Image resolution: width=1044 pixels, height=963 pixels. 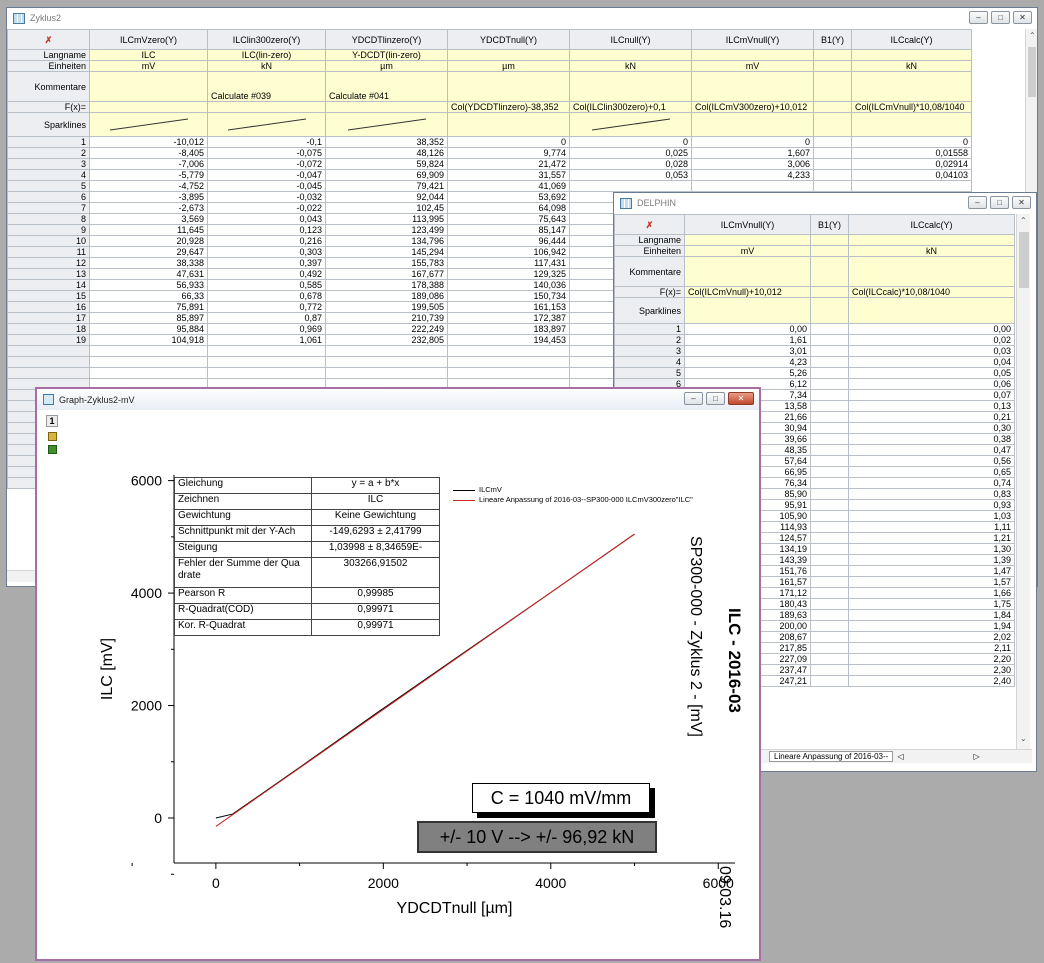 What do you see at coordinates (48, 241) in the screenshot?
I see `row-number: 10` at bounding box center [48, 241].